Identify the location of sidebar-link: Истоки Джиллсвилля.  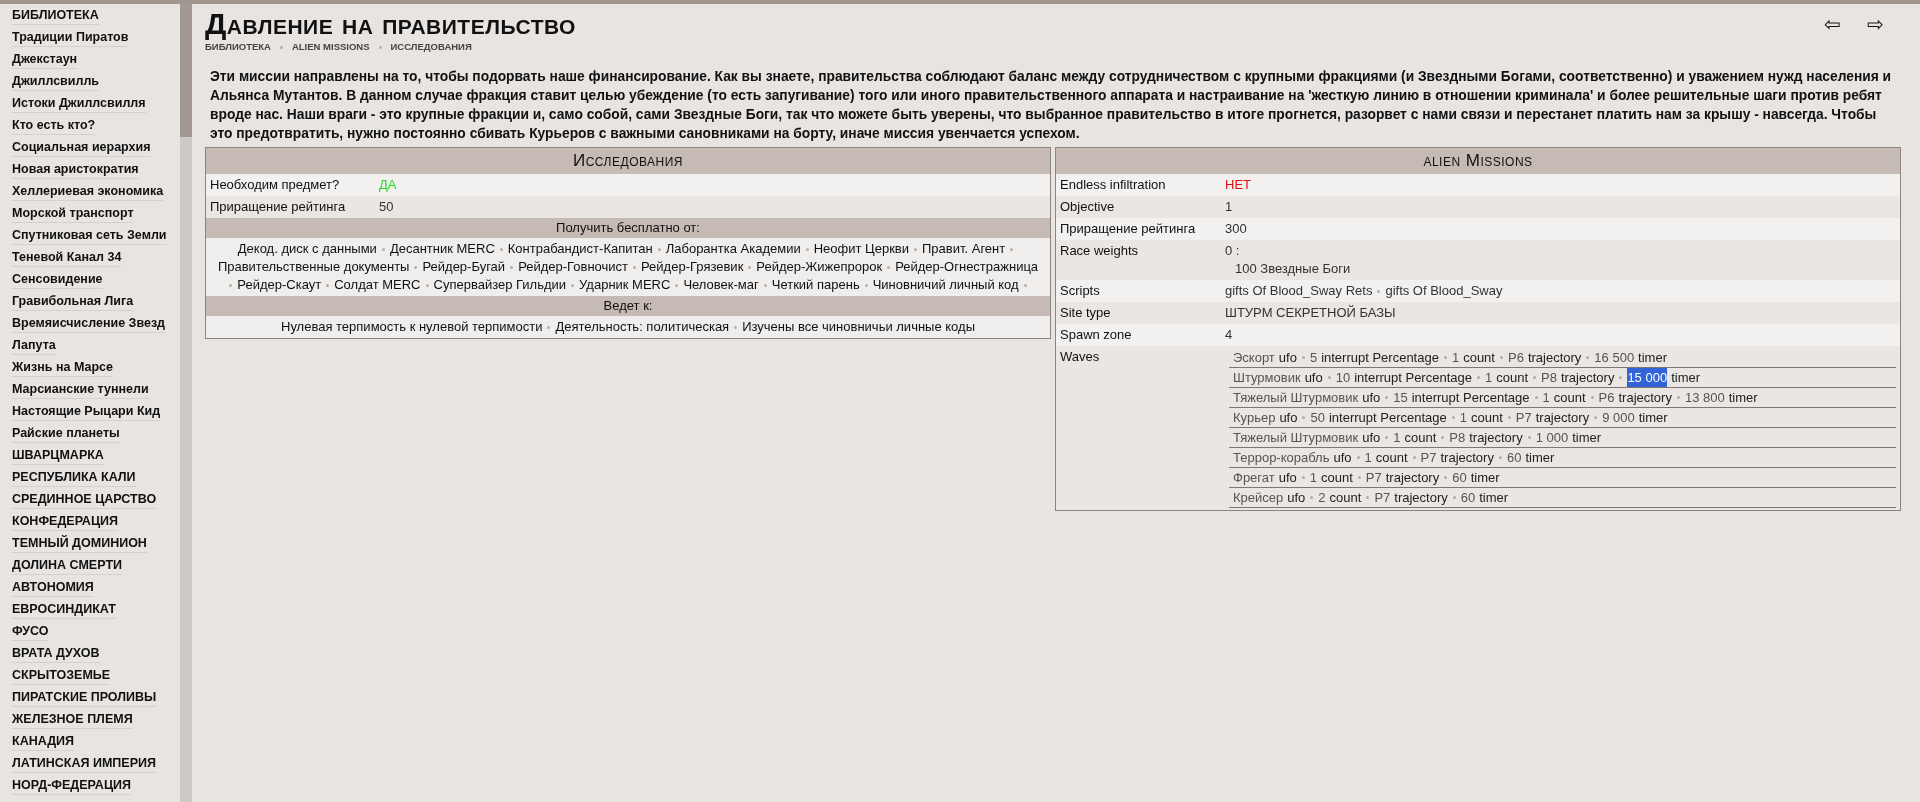
(79, 104).